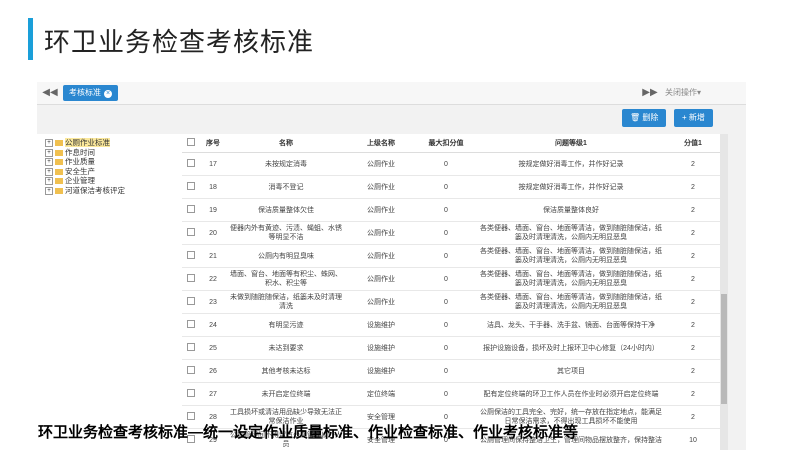 The height and width of the screenshot is (450, 800). What do you see at coordinates (213, 348) in the screenshot?
I see `table-cell: 25` at bounding box center [213, 348].